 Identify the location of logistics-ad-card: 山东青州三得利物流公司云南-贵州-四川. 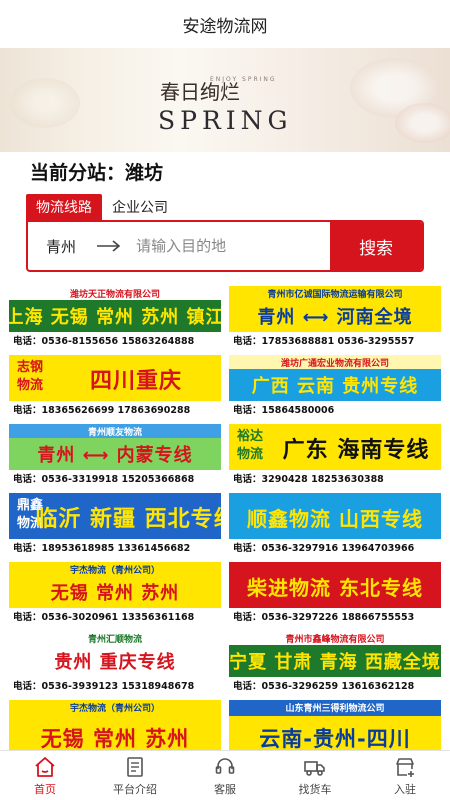
(335, 725).